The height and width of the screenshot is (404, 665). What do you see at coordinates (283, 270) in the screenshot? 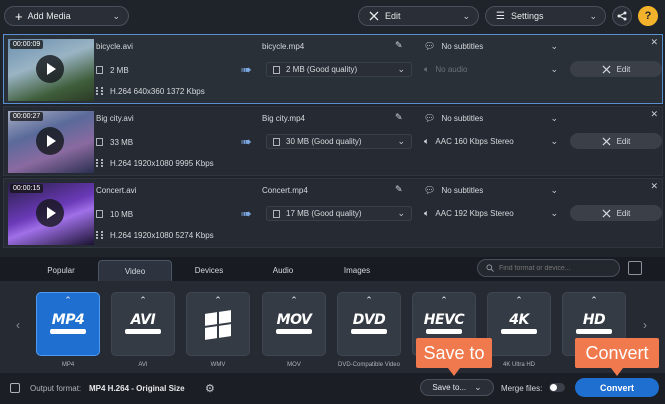
I see `tab-audio: Audio` at bounding box center [283, 270].